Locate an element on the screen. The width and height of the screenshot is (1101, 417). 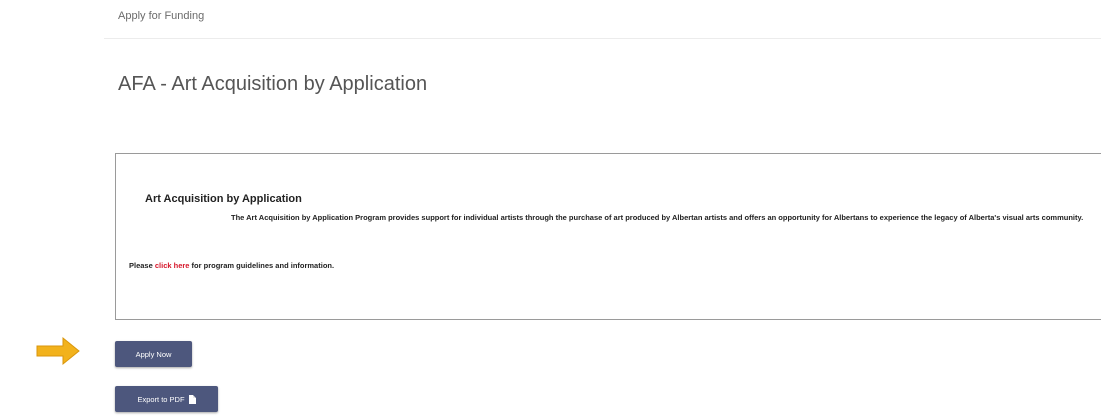
header-divider is located at coordinates (602, 38).